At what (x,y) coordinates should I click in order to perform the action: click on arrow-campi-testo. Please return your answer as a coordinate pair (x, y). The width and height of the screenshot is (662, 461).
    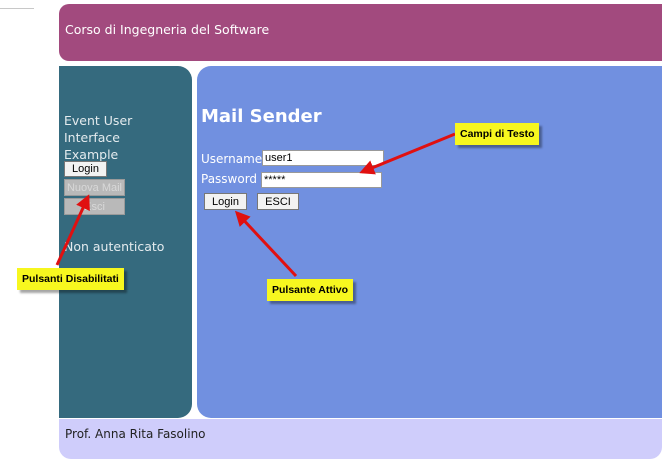
    Looking at the image, I should click on (407, 153).